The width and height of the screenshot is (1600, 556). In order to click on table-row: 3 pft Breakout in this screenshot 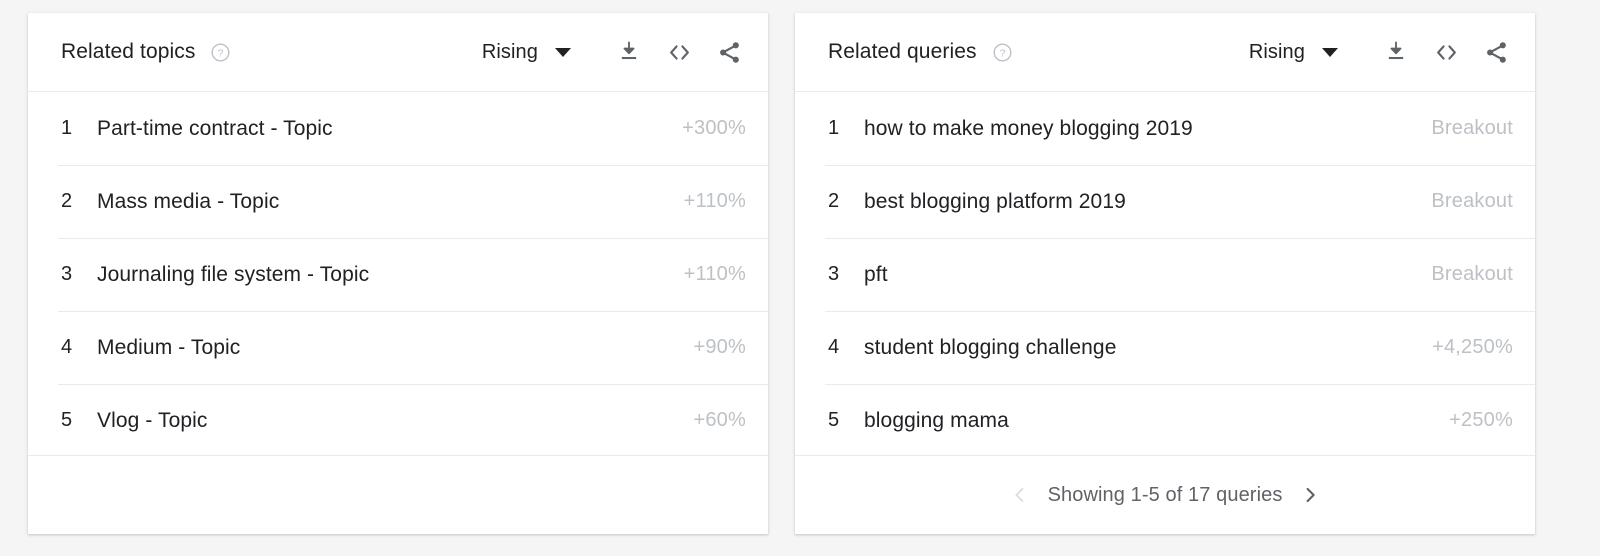, I will do `click(1165, 274)`.